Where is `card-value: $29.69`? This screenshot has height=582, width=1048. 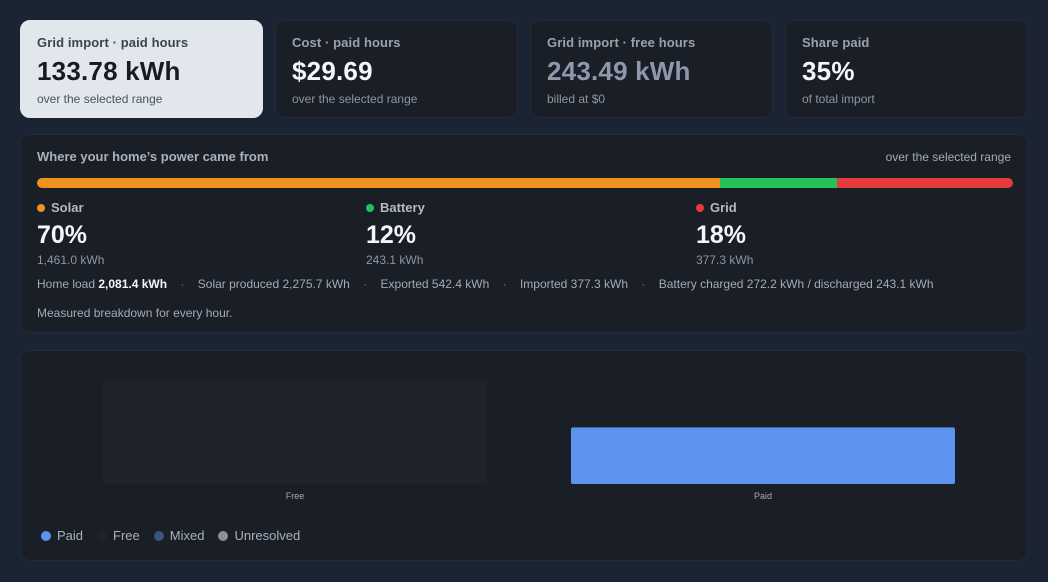
card-value: $29.69 is located at coordinates (332, 71).